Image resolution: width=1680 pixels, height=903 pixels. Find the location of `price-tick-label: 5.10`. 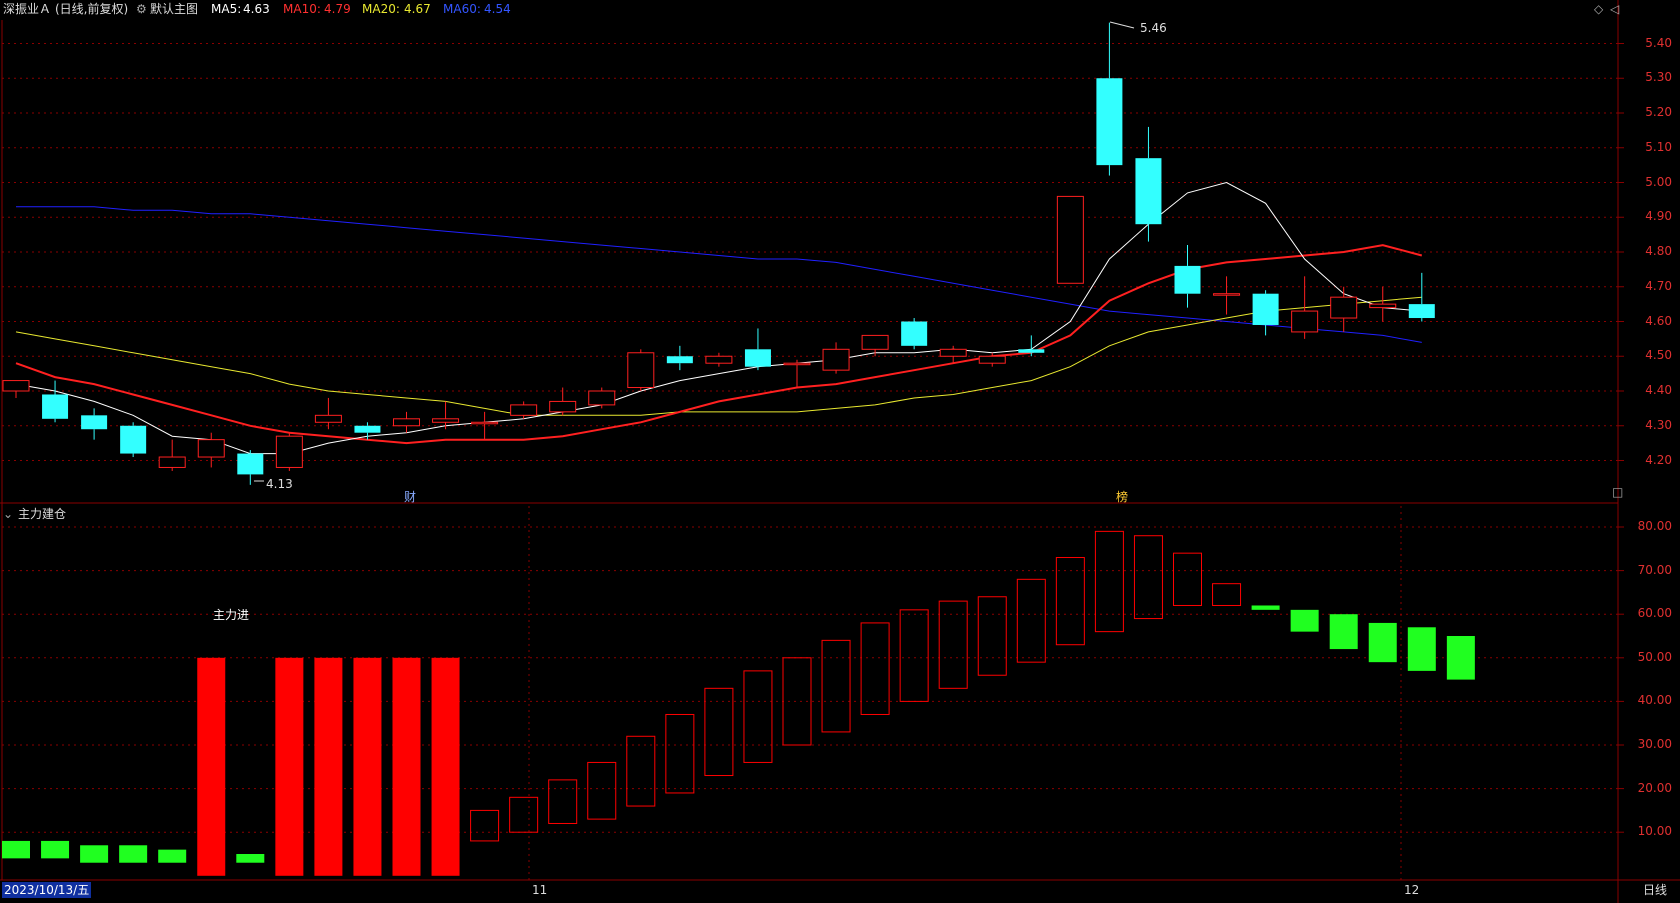

price-tick-label: 5.10 is located at coordinates (1658, 146).